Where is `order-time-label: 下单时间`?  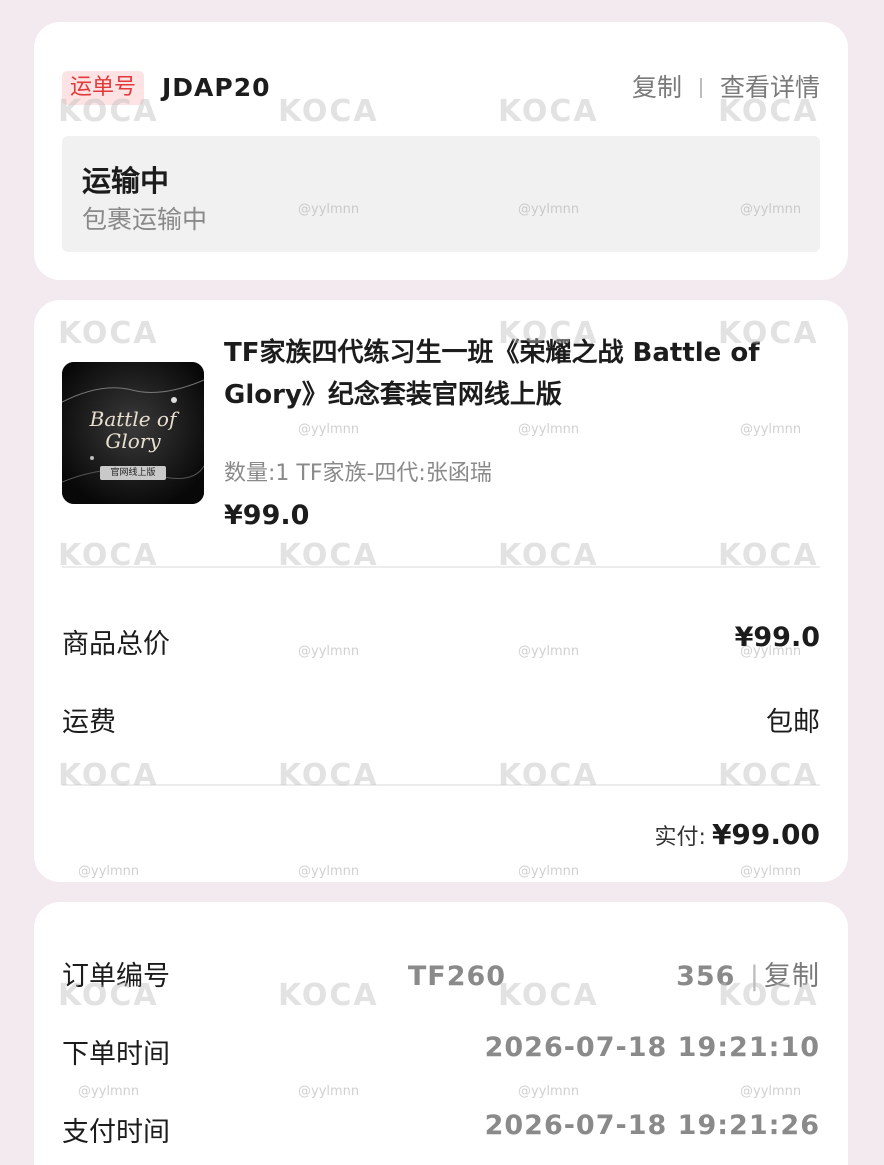
order-time-label: 下单时间 is located at coordinates (116, 1054).